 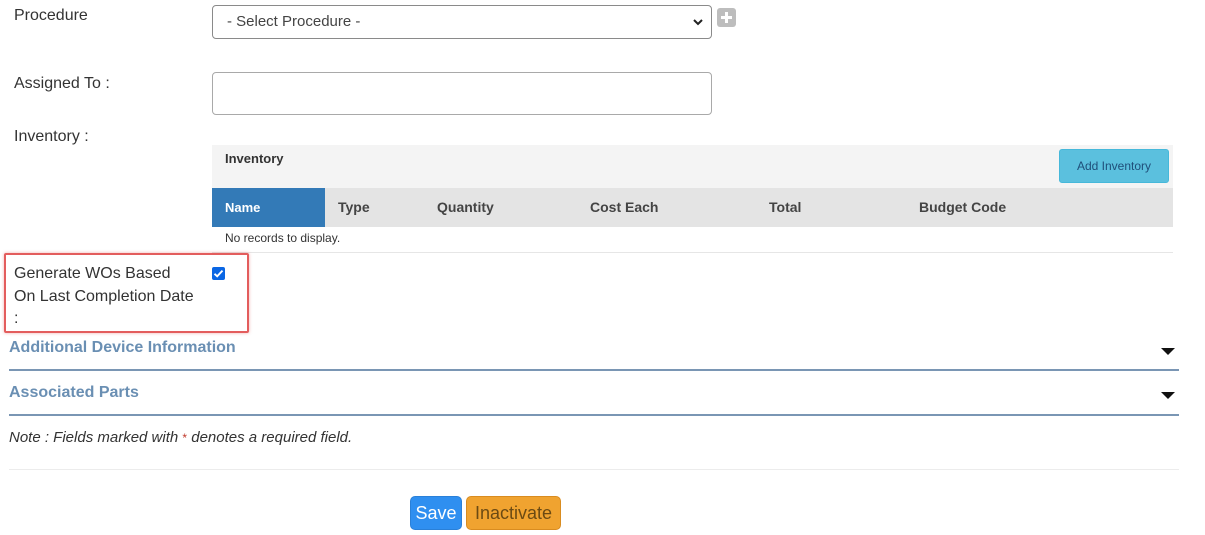 What do you see at coordinates (270, 437) in the screenshot?
I see `note-suffix: denotes a required field.` at bounding box center [270, 437].